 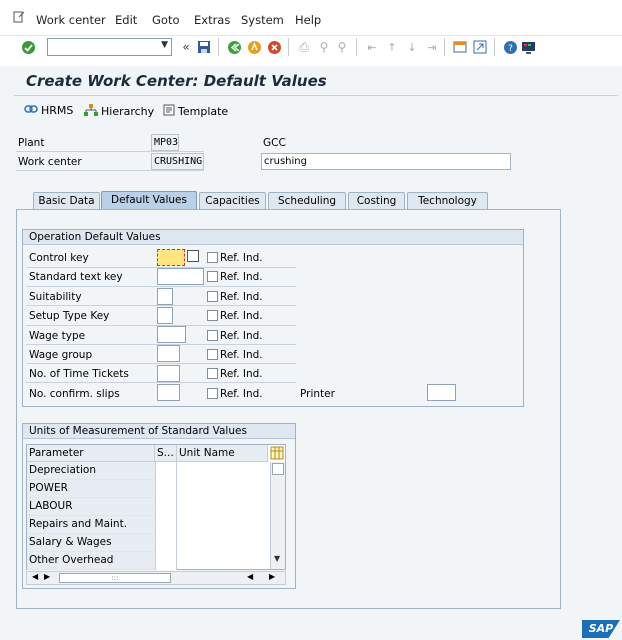 I want to click on standard-text-key-input, so click(x=180, y=276).